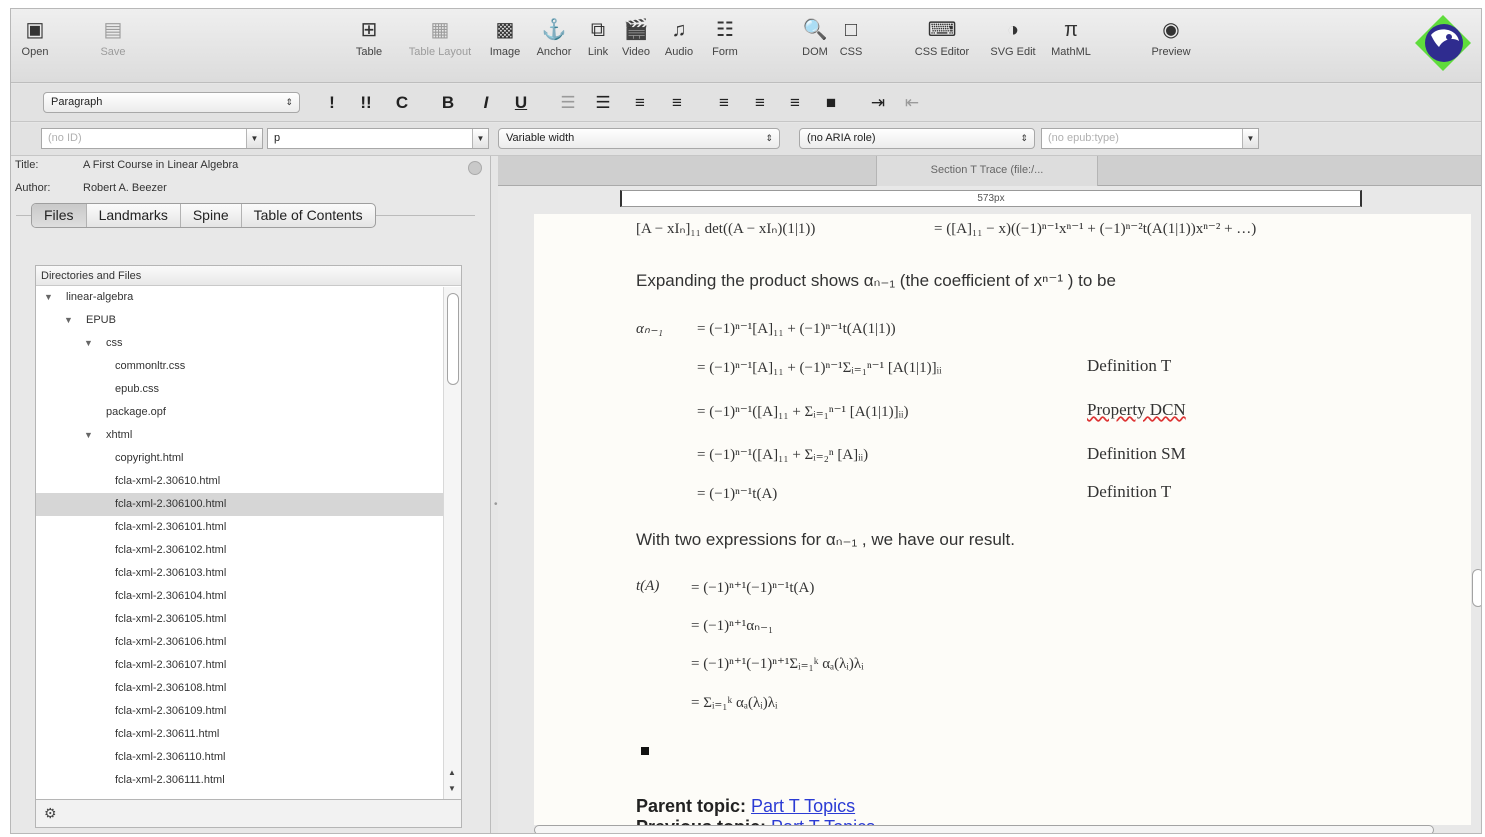 The image size is (1485, 837). What do you see at coordinates (369, 37) in the screenshot?
I see `table-button: ⊞ Table` at bounding box center [369, 37].